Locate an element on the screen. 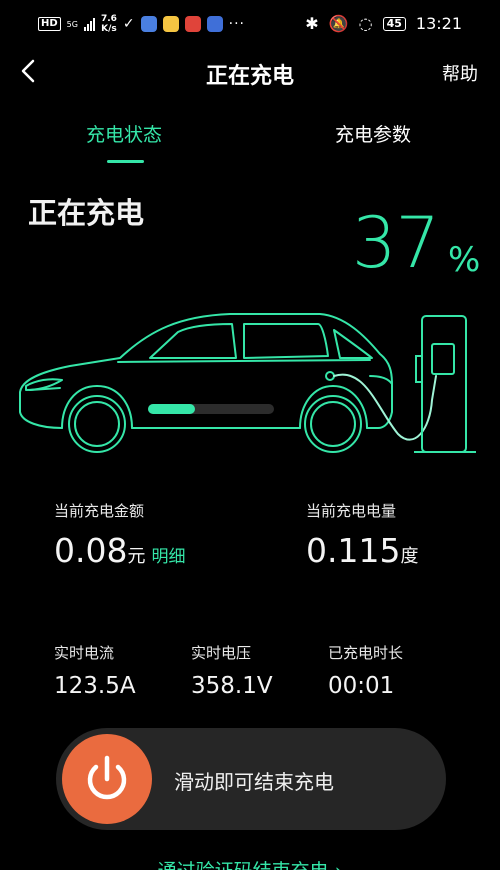 The image size is (500, 870). wechat-icon: ✓ is located at coordinates (128, 24).